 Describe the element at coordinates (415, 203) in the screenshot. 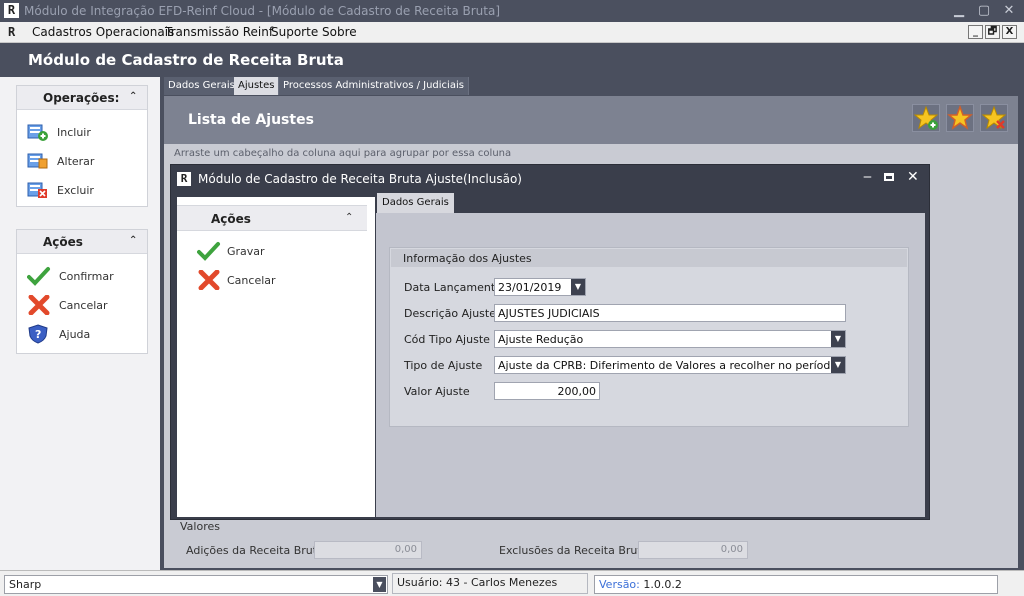

I see `dialog-tab-dados-gerais: Dados Gerais` at that location.